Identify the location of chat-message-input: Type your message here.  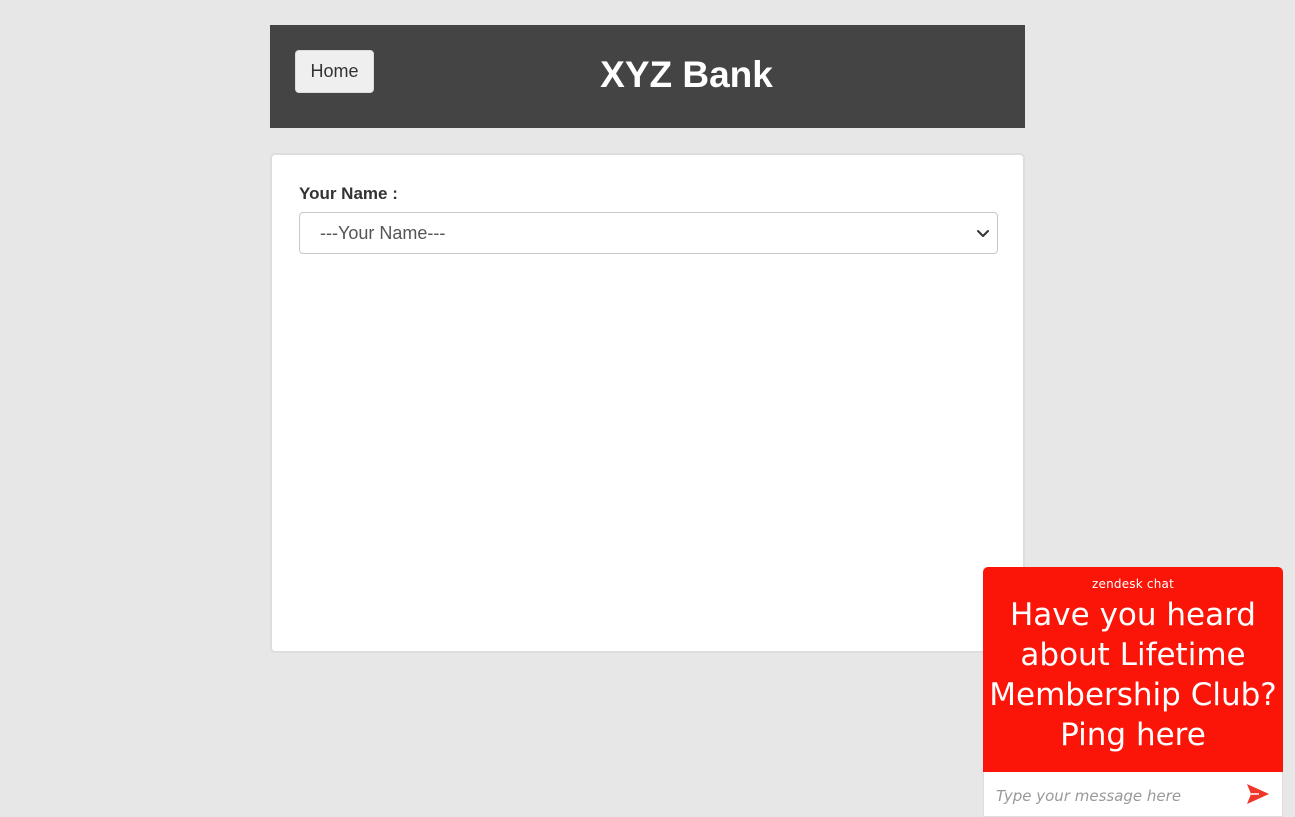
(1133, 794).